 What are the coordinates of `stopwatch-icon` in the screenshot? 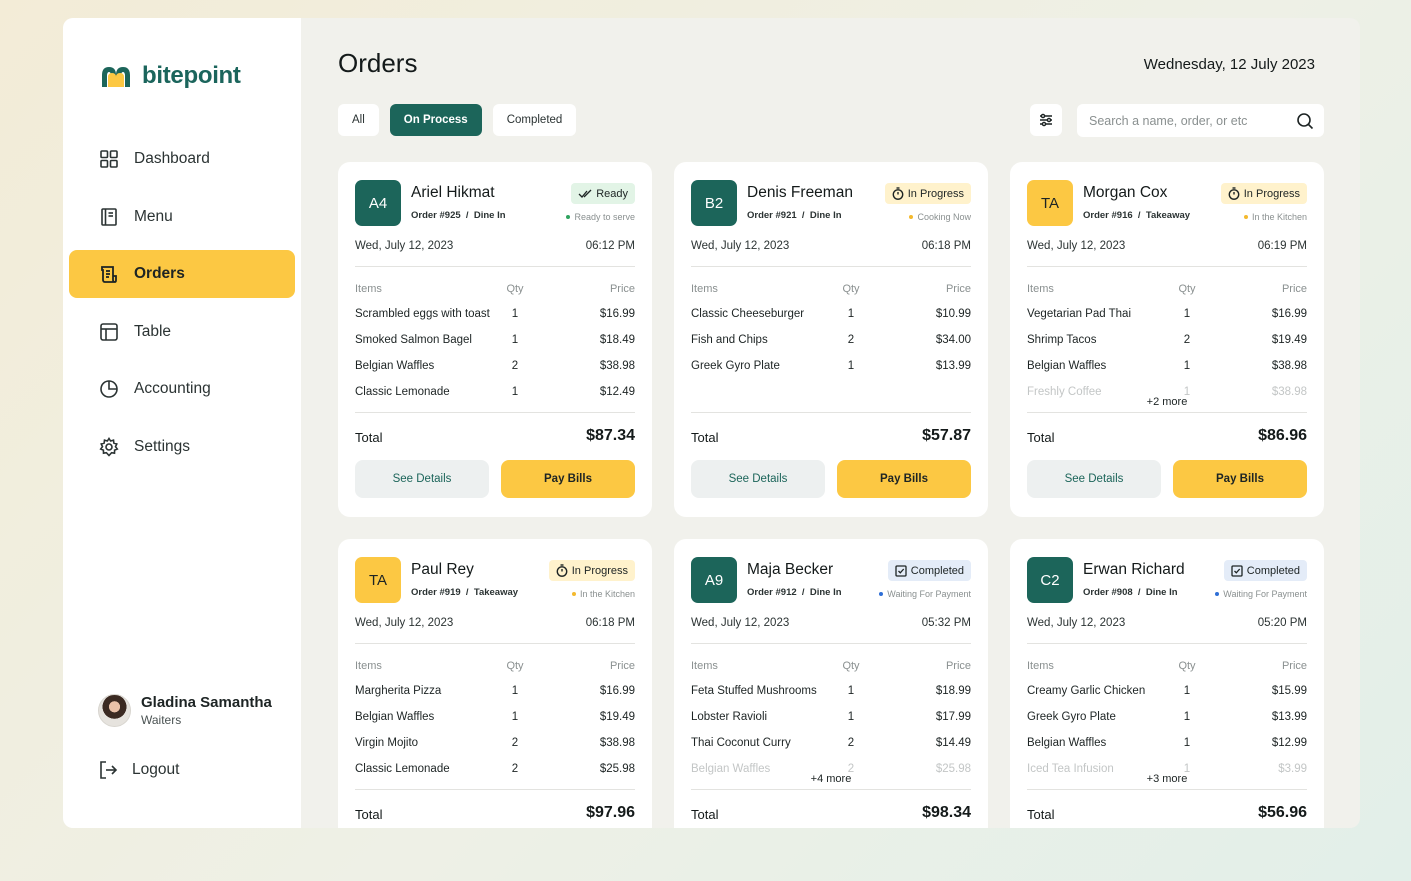 It's located at (562, 570).